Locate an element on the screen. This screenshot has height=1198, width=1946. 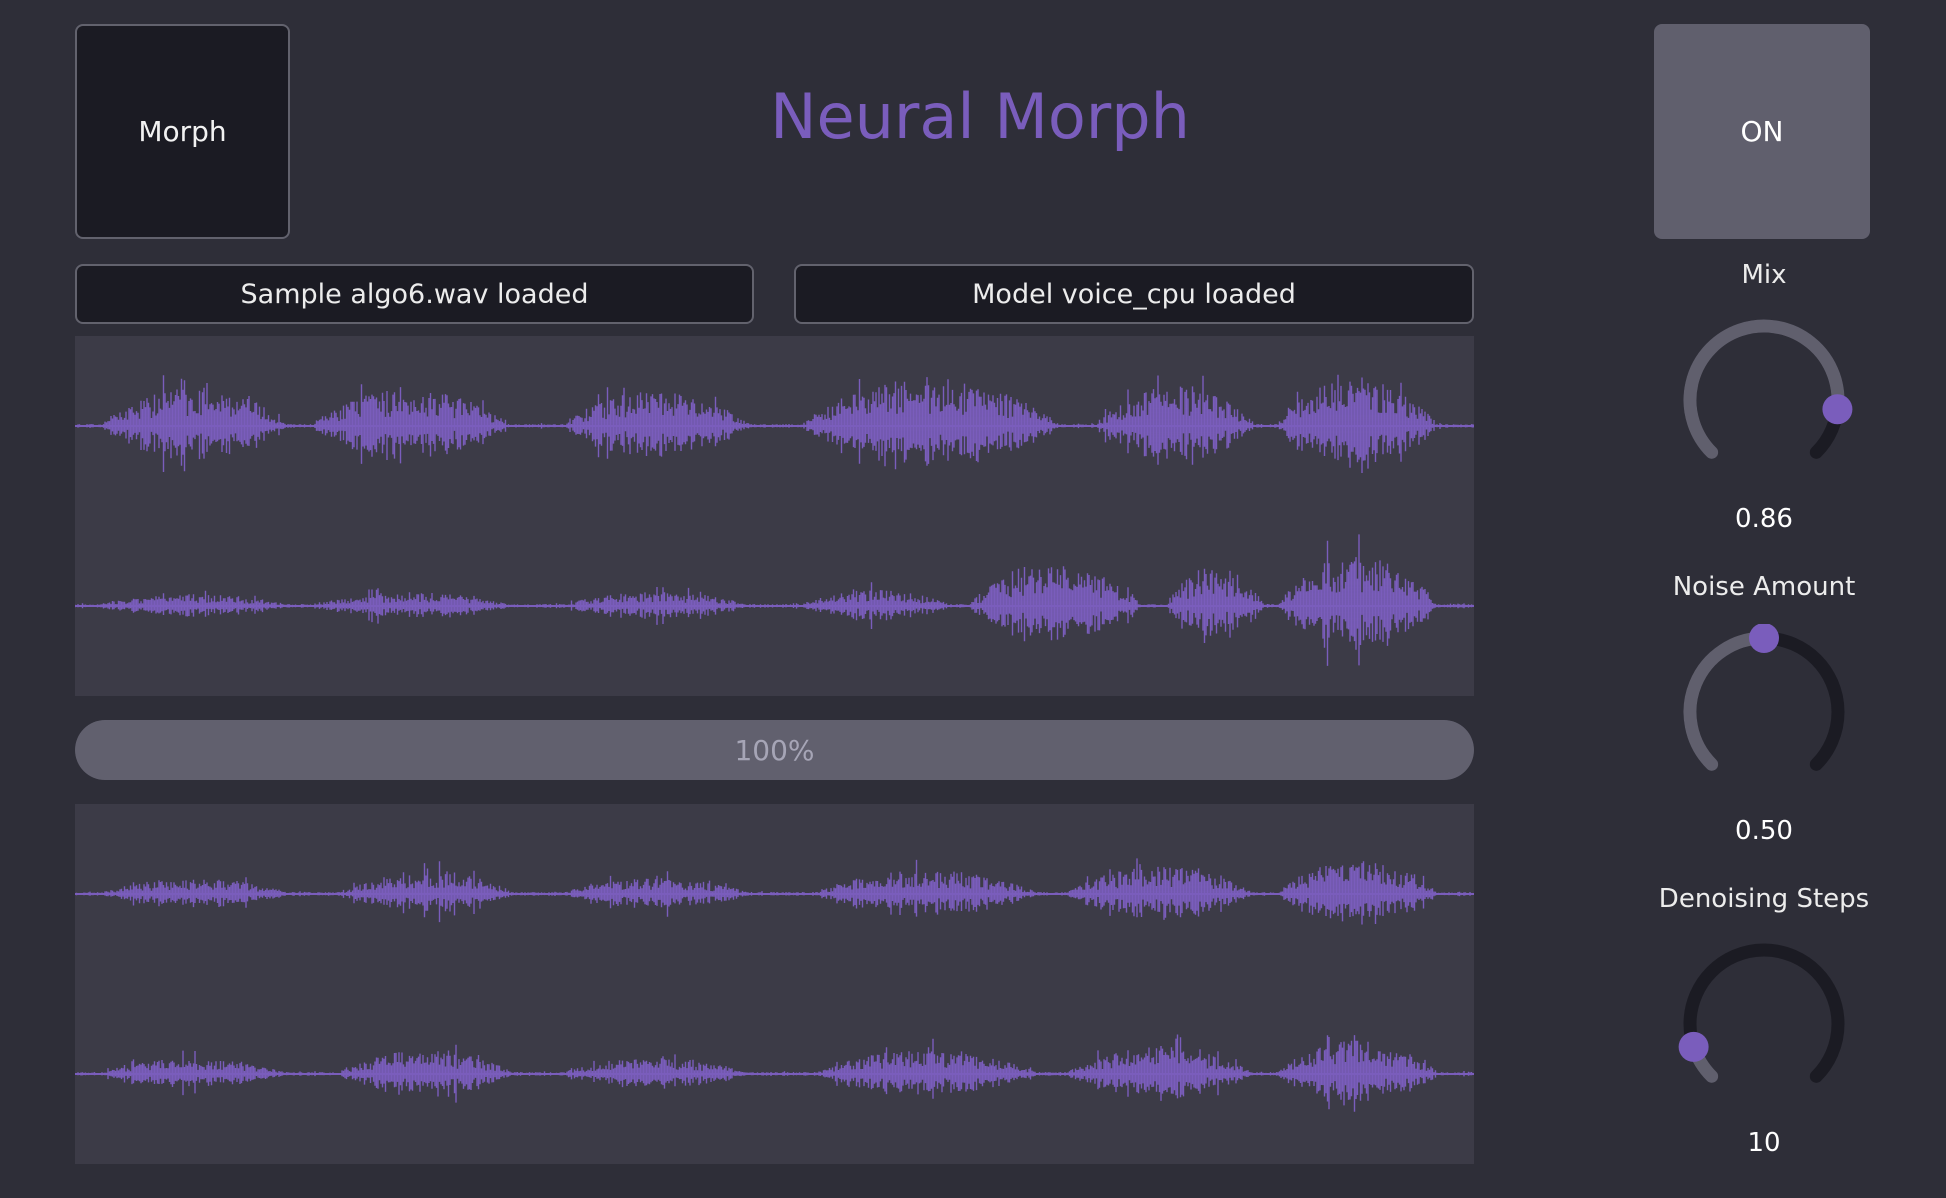
morph-button-label: Morph is located at coordinates (182, 131).